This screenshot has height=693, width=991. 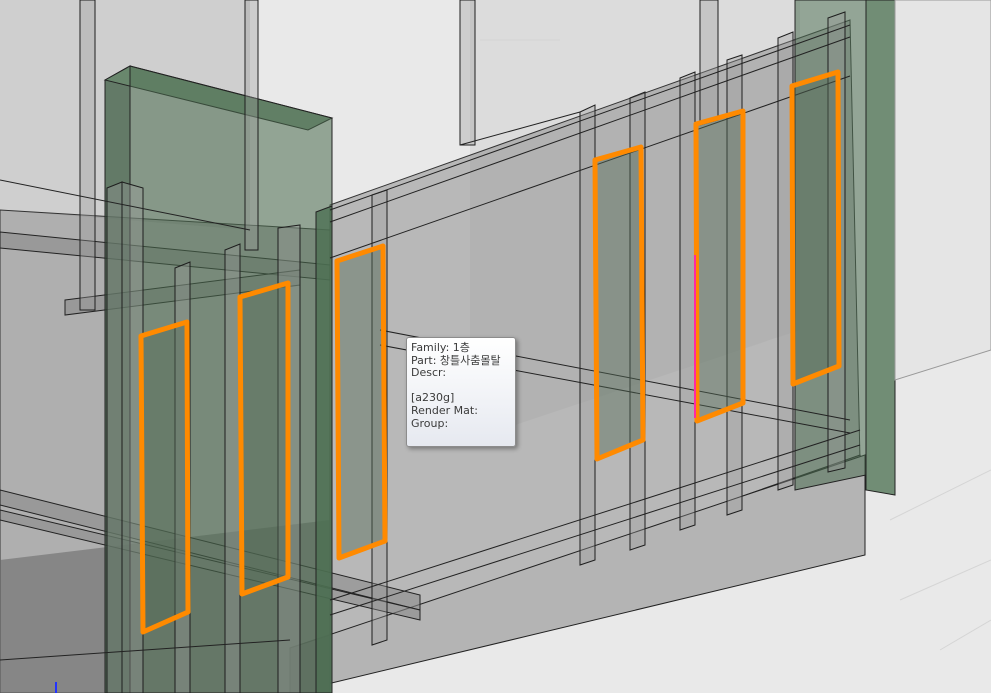 What do you see at coordinates (56, 687) in the screenshot?
I see `z-axis-icon` at bounding box center [56, 687].